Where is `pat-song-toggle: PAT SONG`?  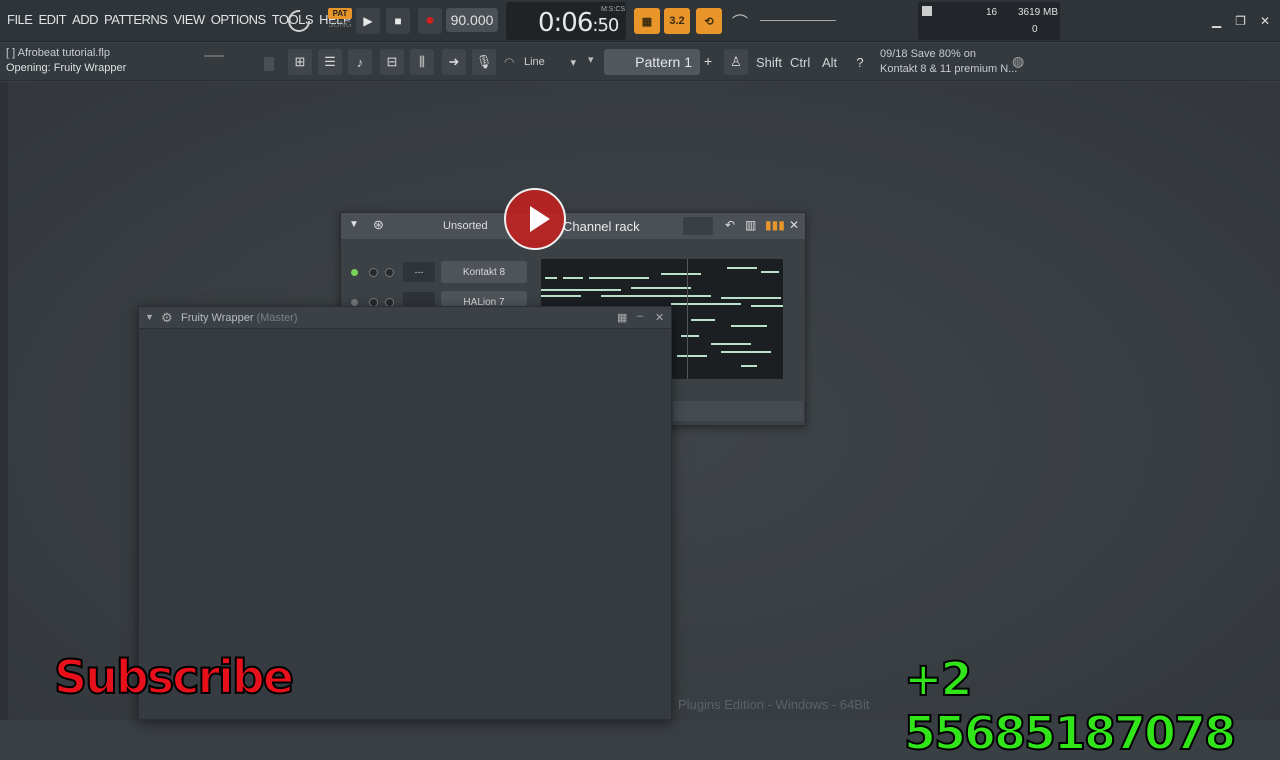 pat-song-toggle: PAT SONG is located at coordinates (340, 19).